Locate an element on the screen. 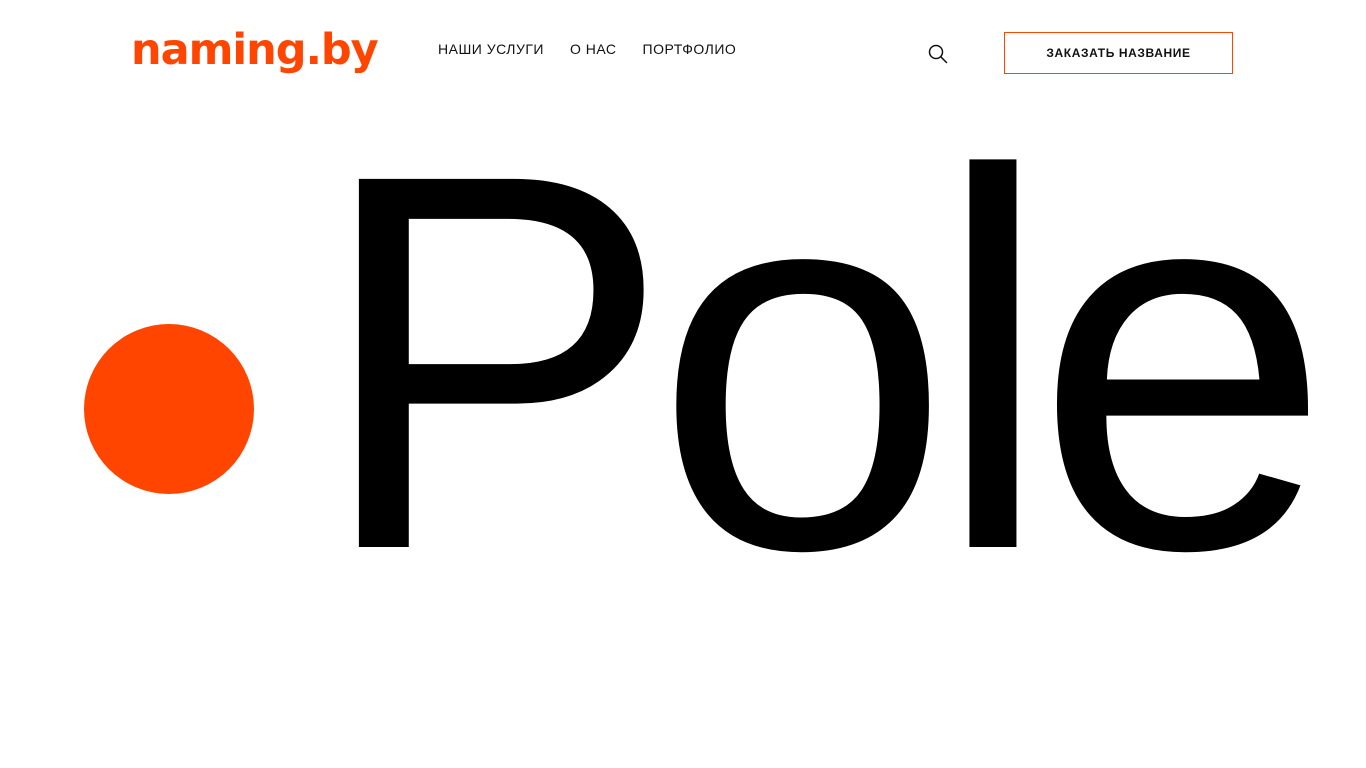 Image resolution: width=1366 pixels, height=768 pixels. search-icon is located at coordinates (938, 54).